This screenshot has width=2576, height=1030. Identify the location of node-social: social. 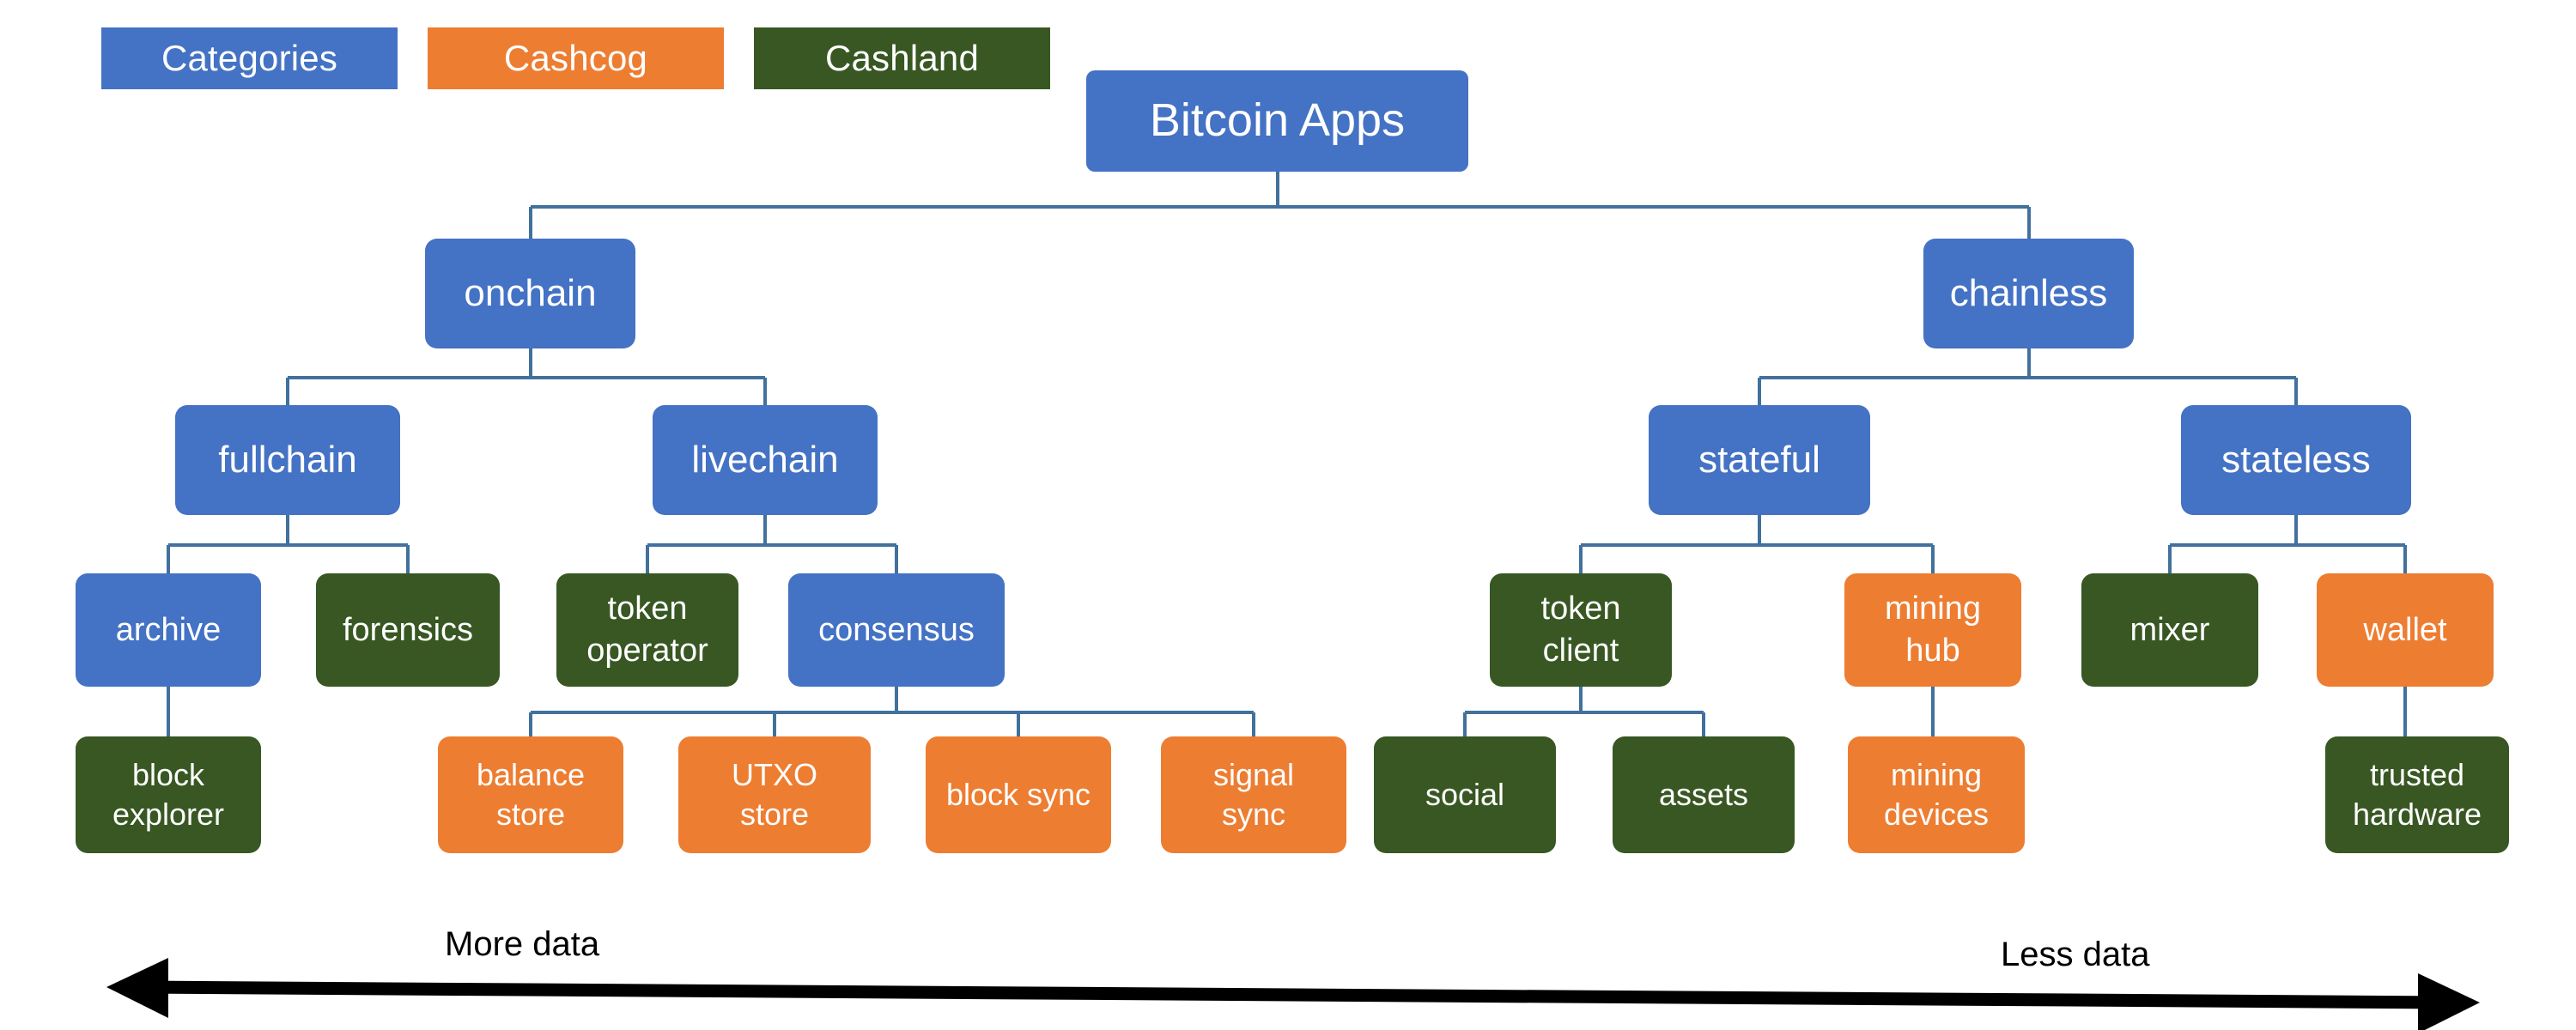
(1465, 794).